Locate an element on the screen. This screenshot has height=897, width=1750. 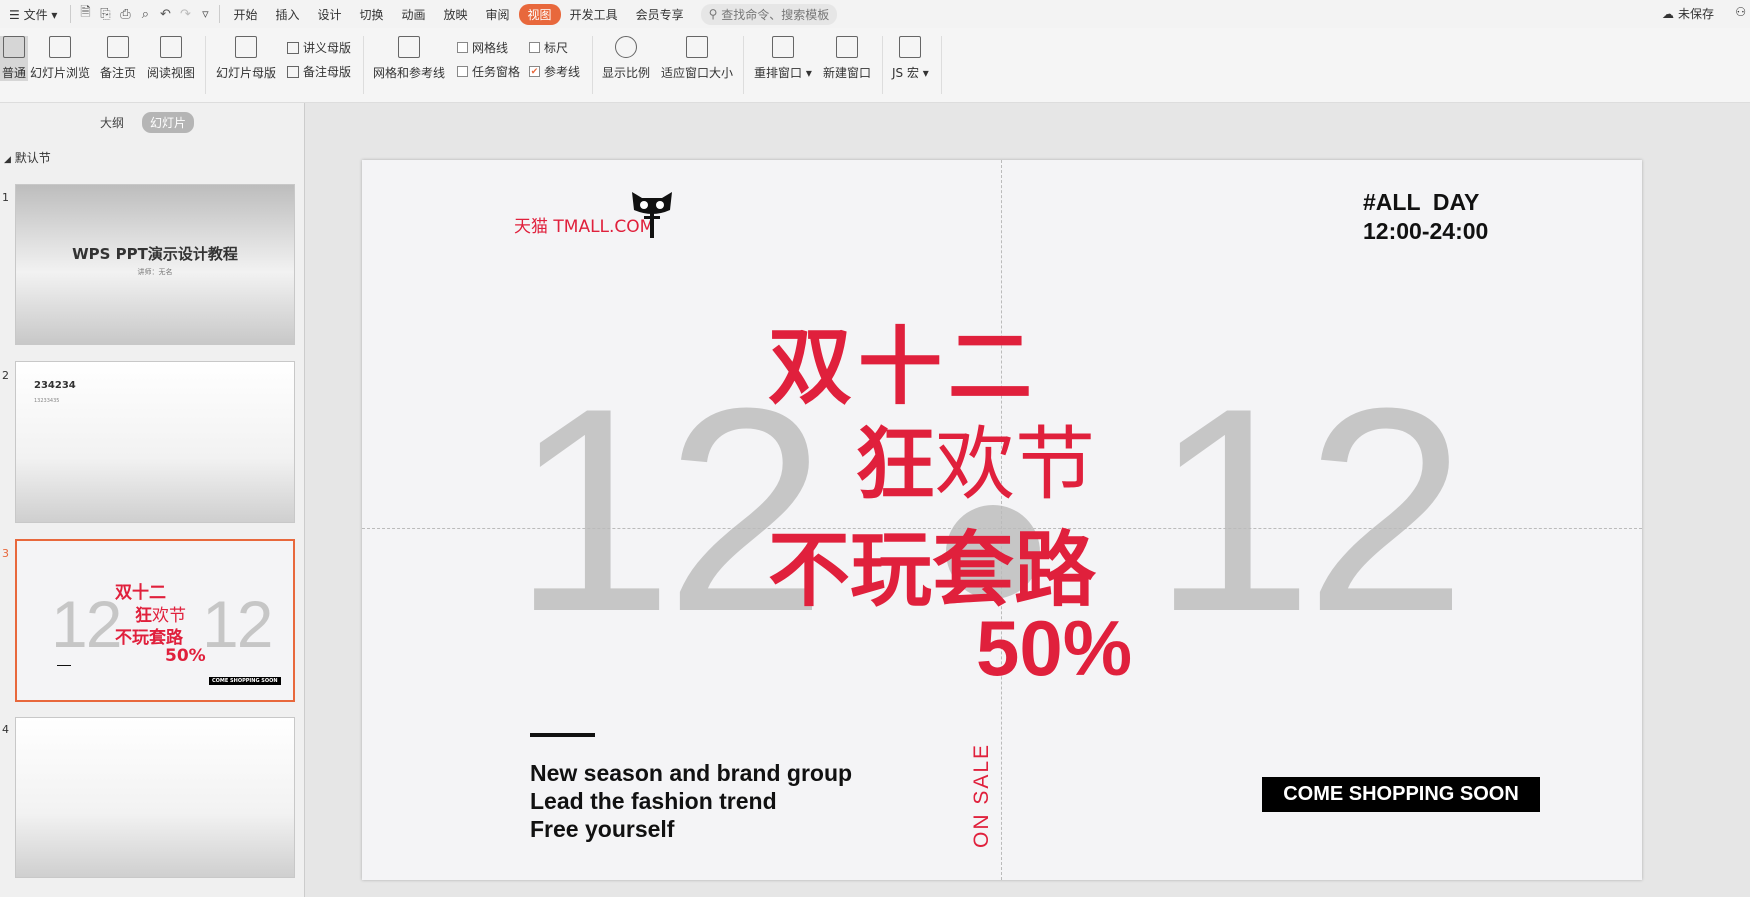
slide-number: 4 is located at coordinates (5, 729).